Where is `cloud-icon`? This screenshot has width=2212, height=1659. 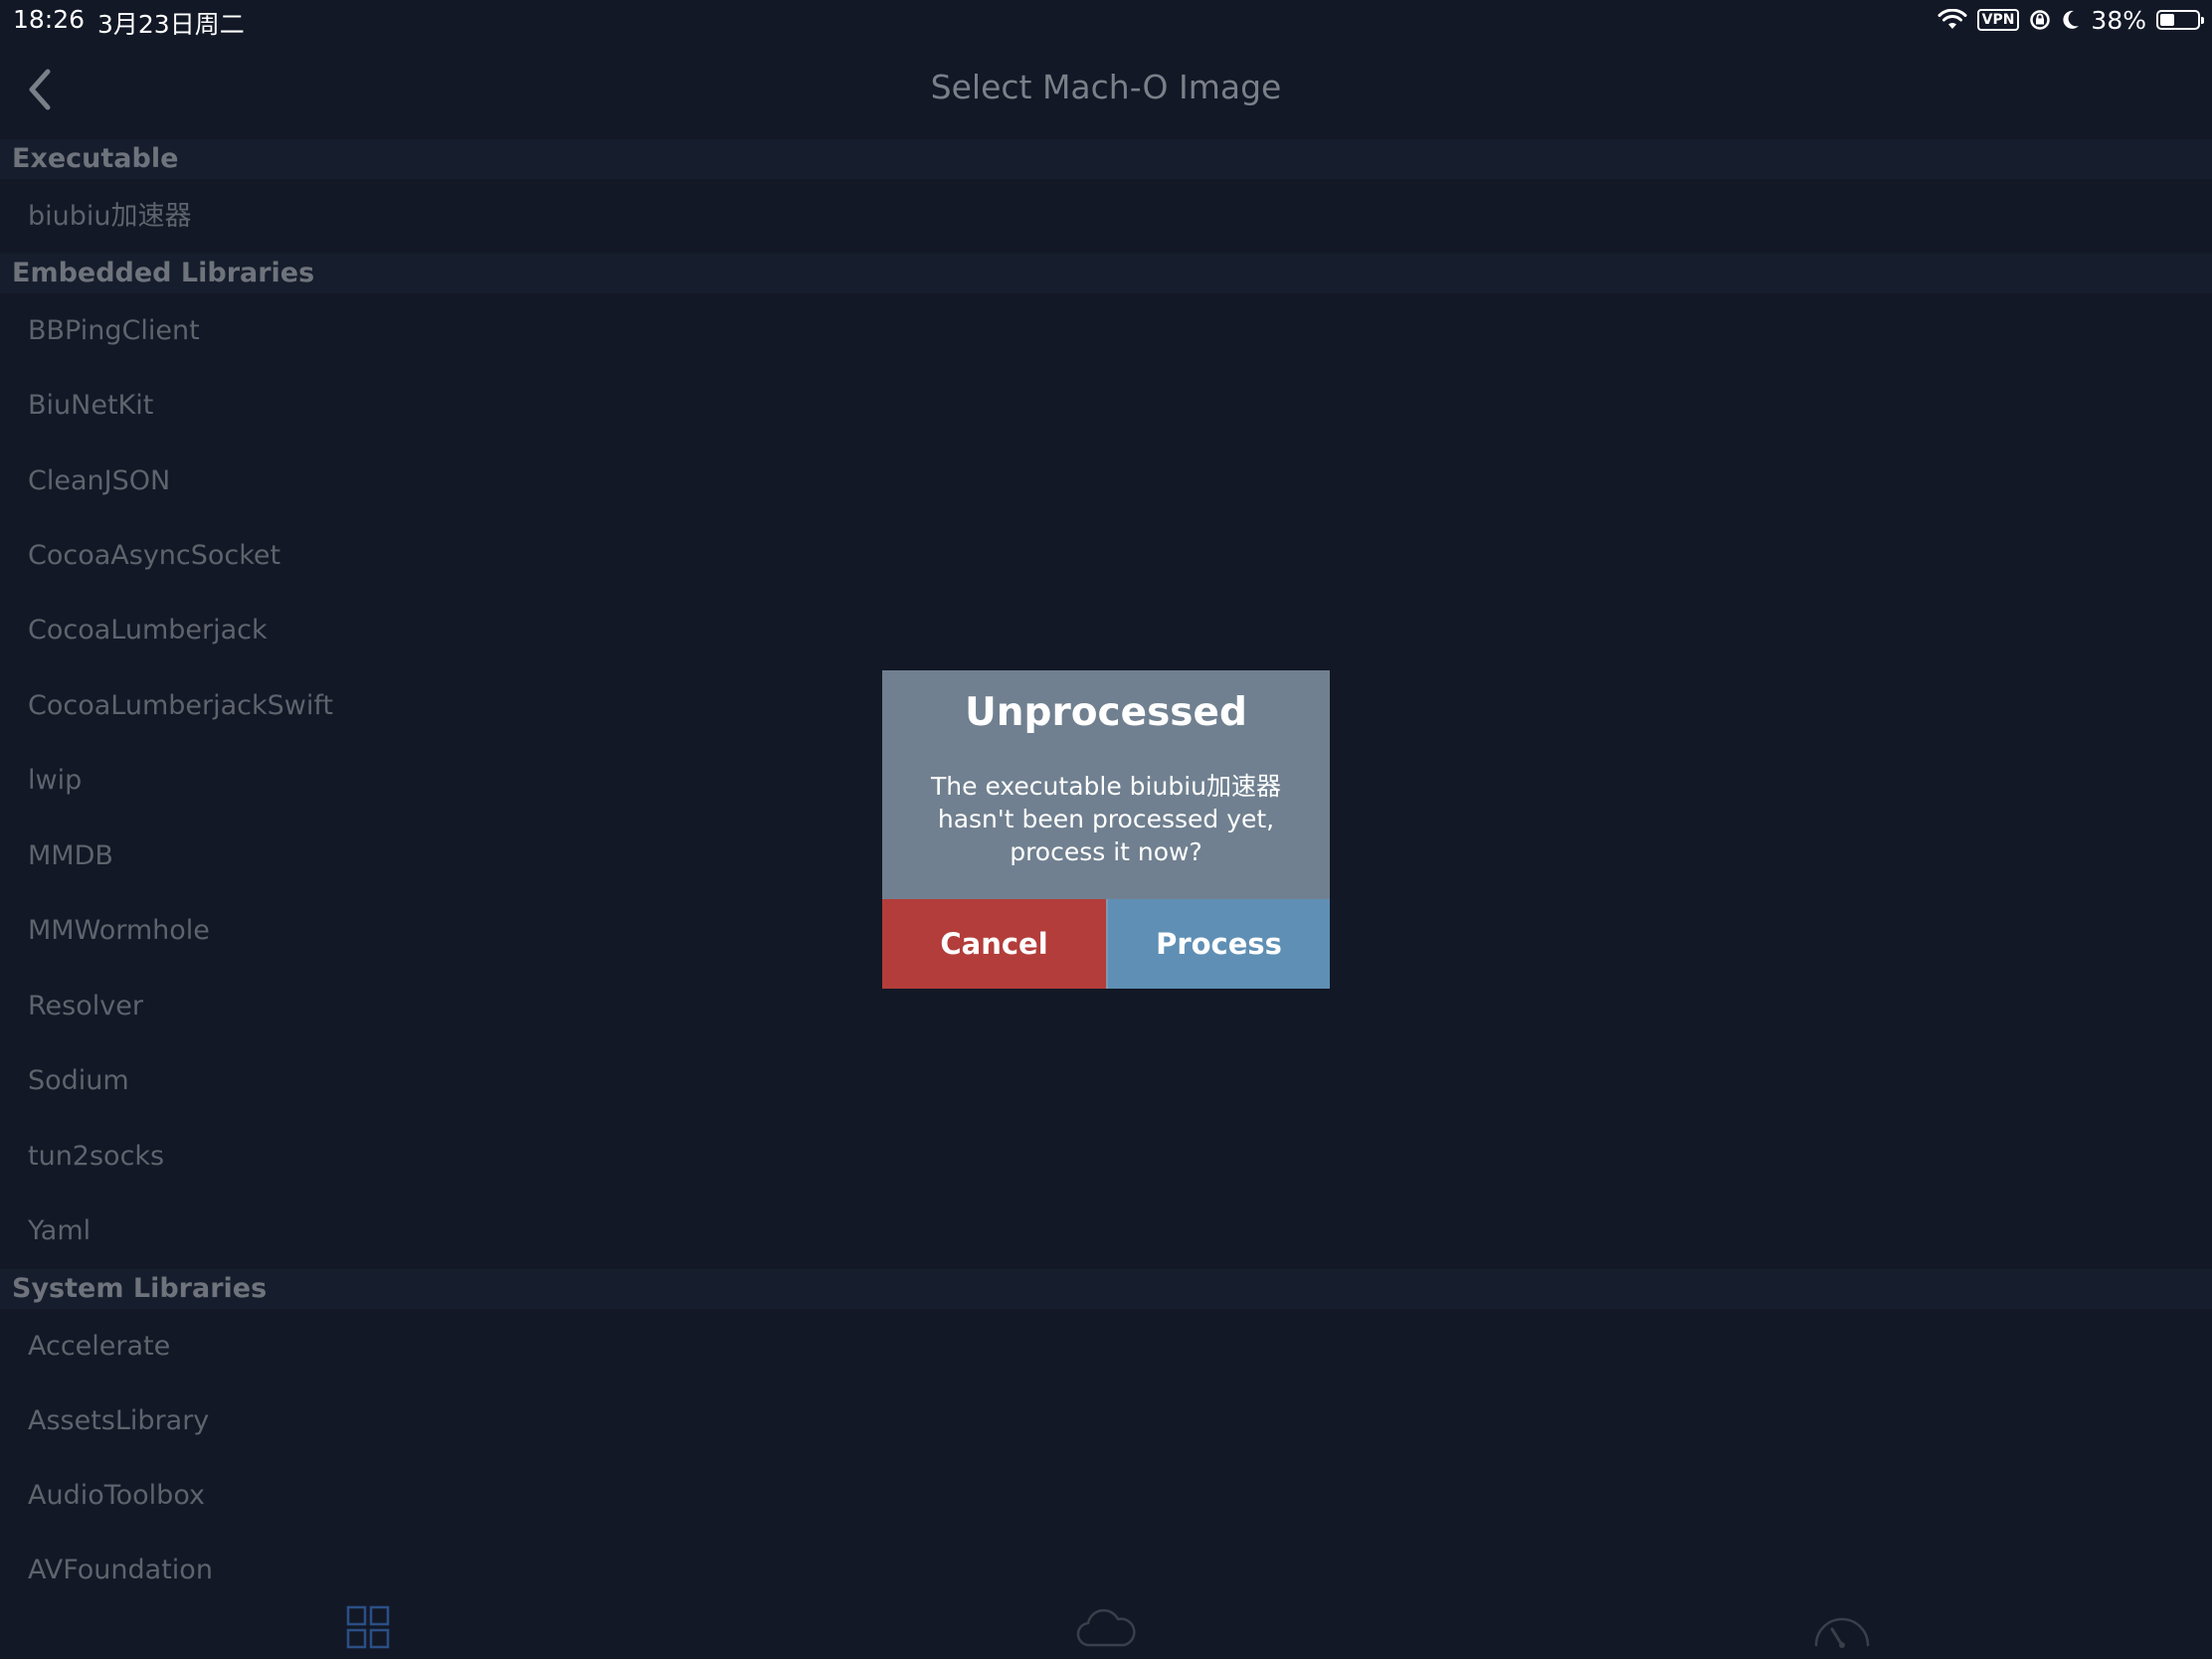 cloud-icon is located at coordinates (1106, 1627).